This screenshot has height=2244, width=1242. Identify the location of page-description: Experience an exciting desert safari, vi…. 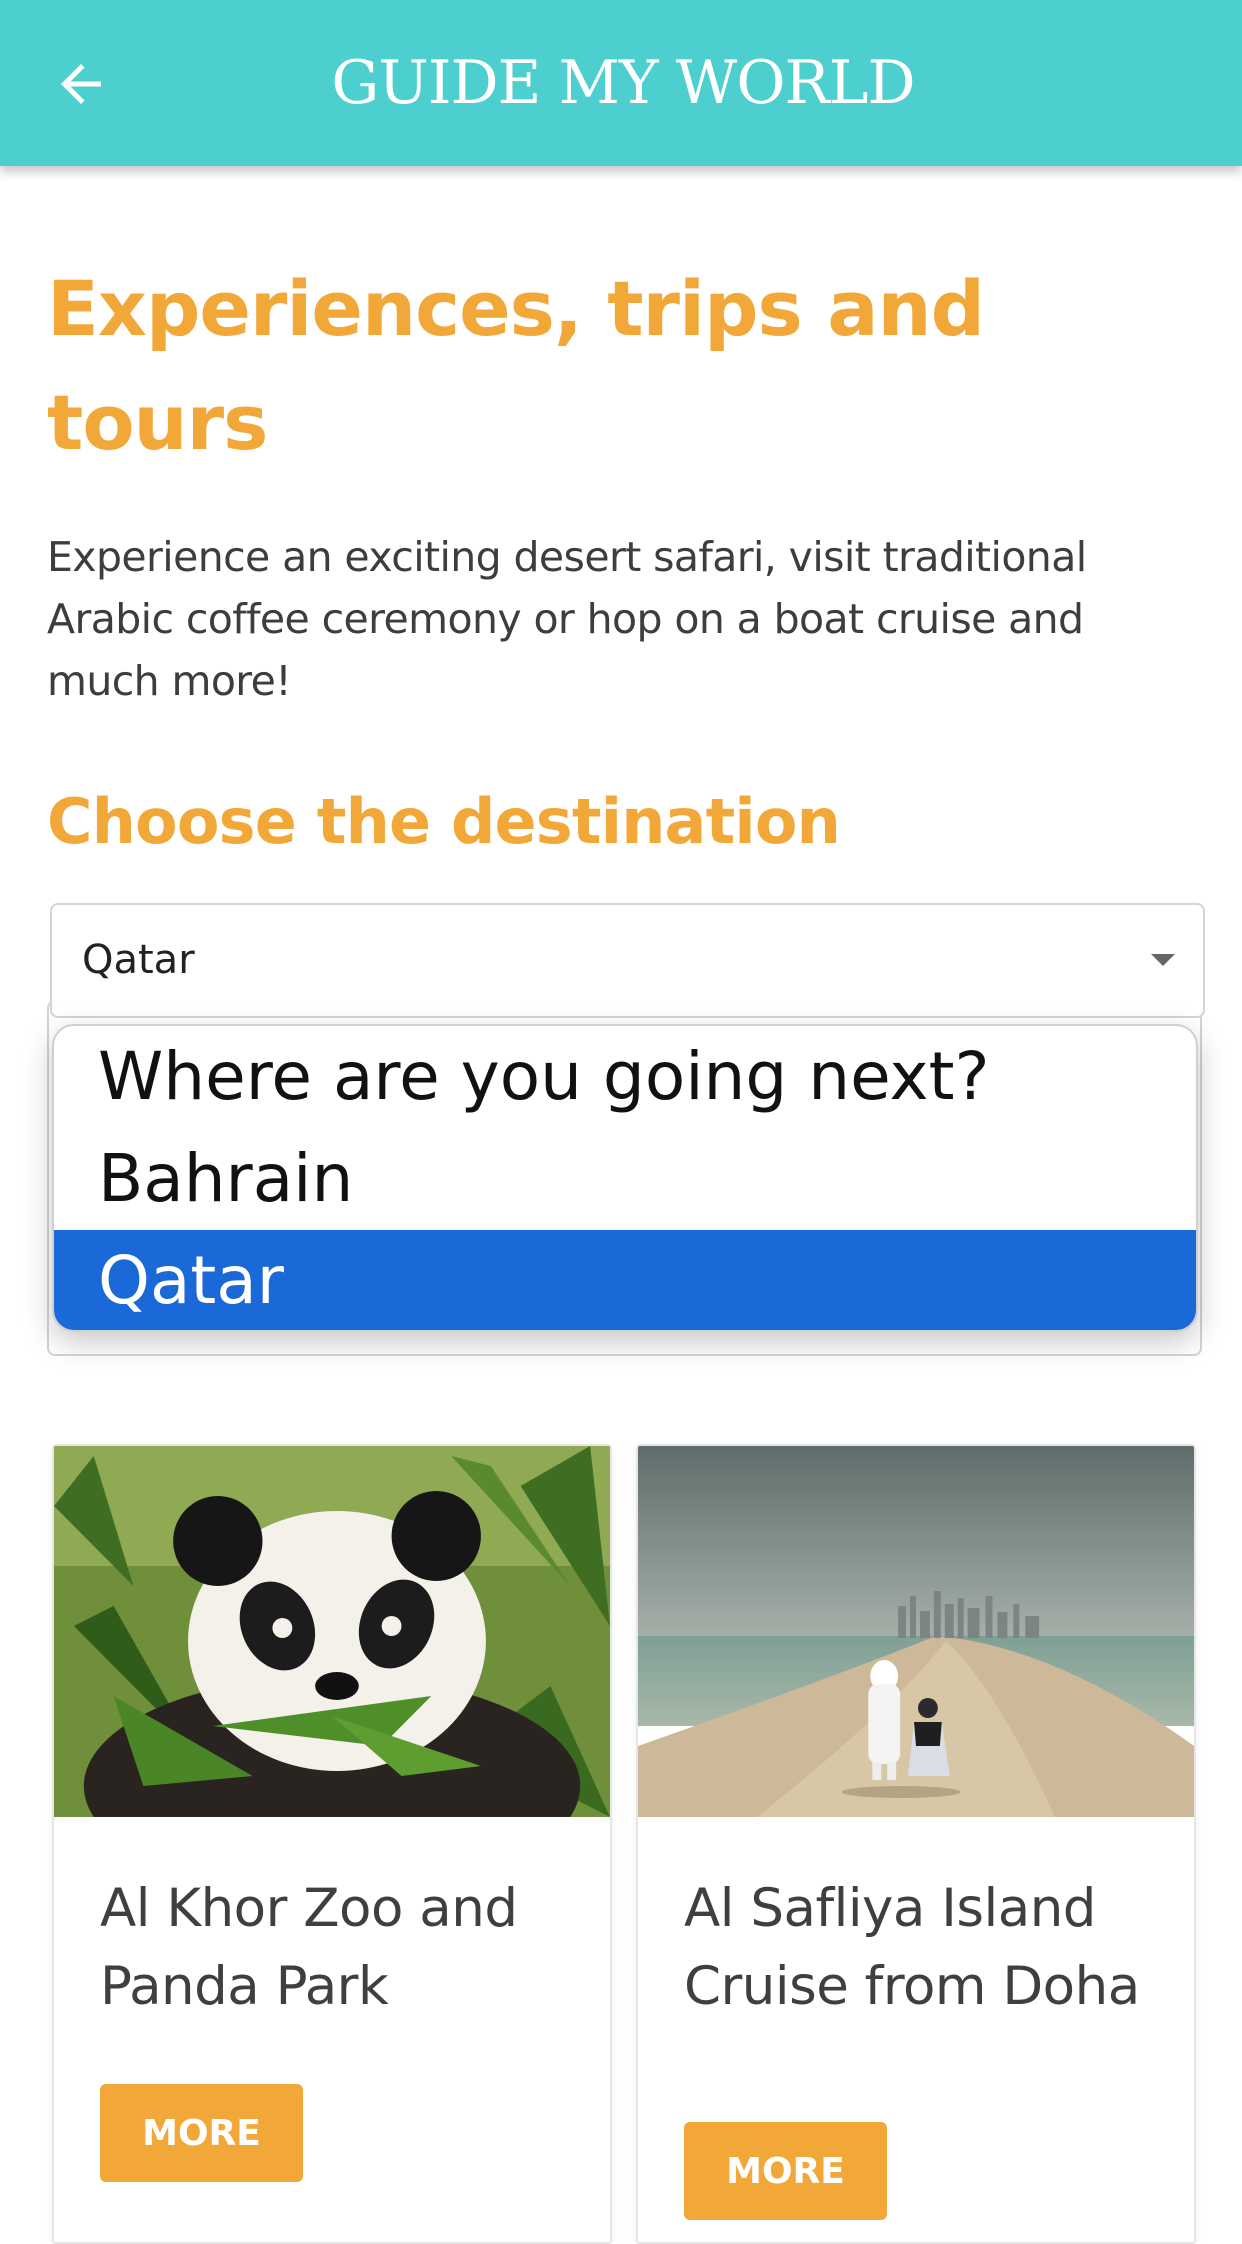
(567, 619).